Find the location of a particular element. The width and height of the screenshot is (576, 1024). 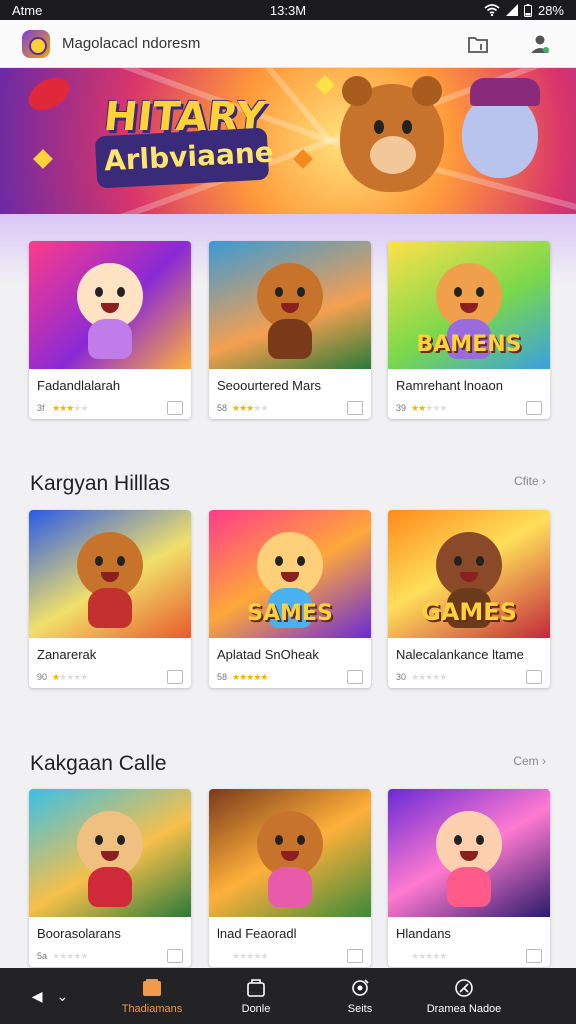

game-card: Hlandans ★ ★ ★ ★ ★ is located at coordinates (469, 878).